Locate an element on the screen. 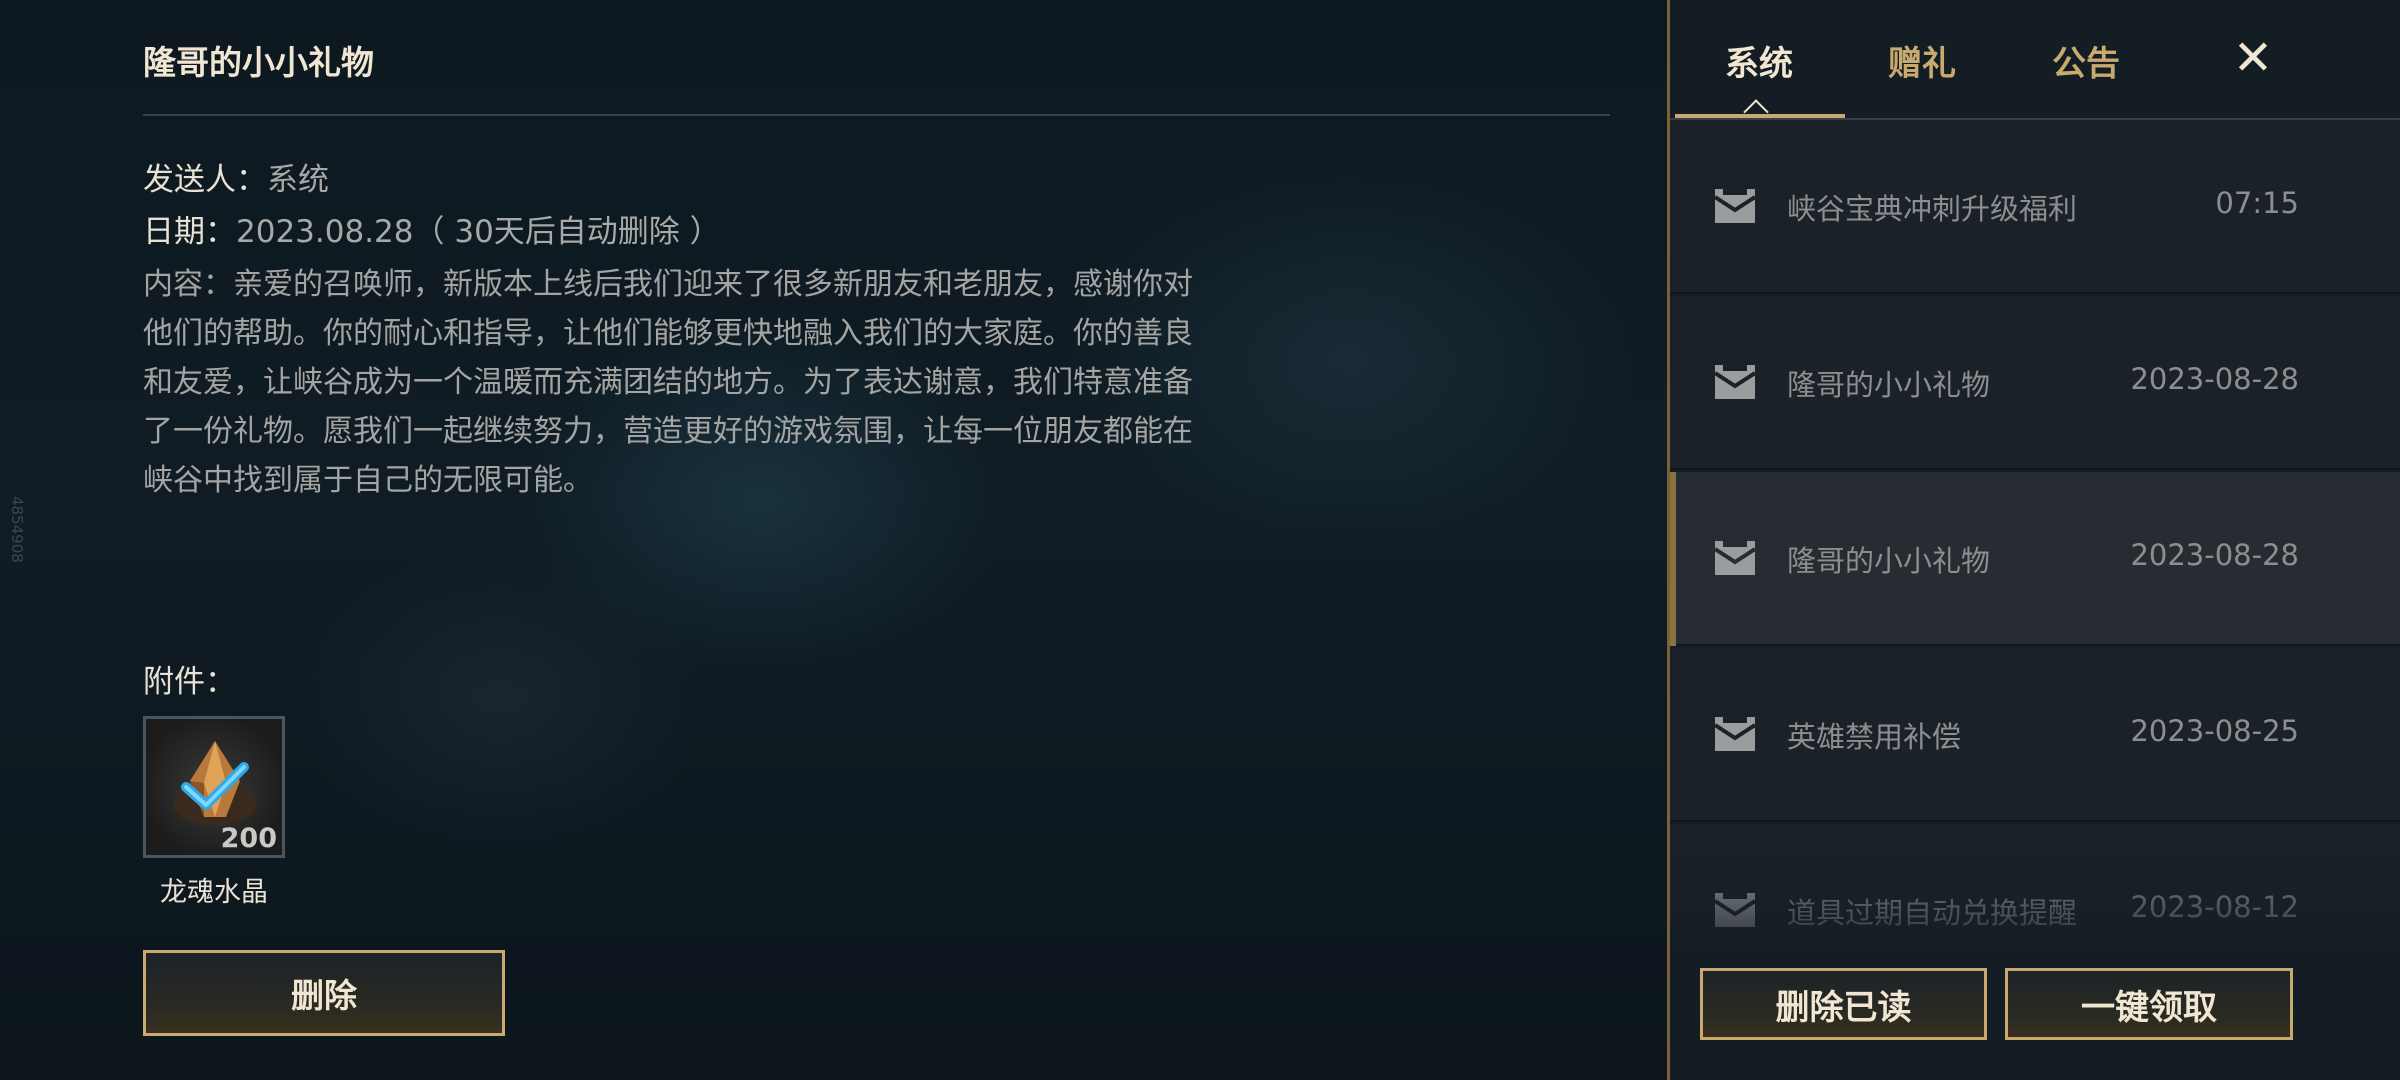  mail-subject: 道具过期自动兑换提醒 is located at coordinates (1932, 913).